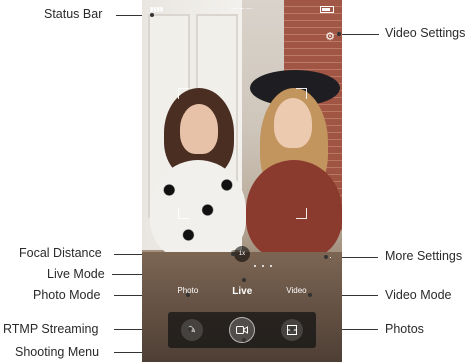 This screenshot has height=362, width=475. What do you see at coordinates (198, 210) in the screenshot?
I see `person-left-body` at bounding box center [198, 210].